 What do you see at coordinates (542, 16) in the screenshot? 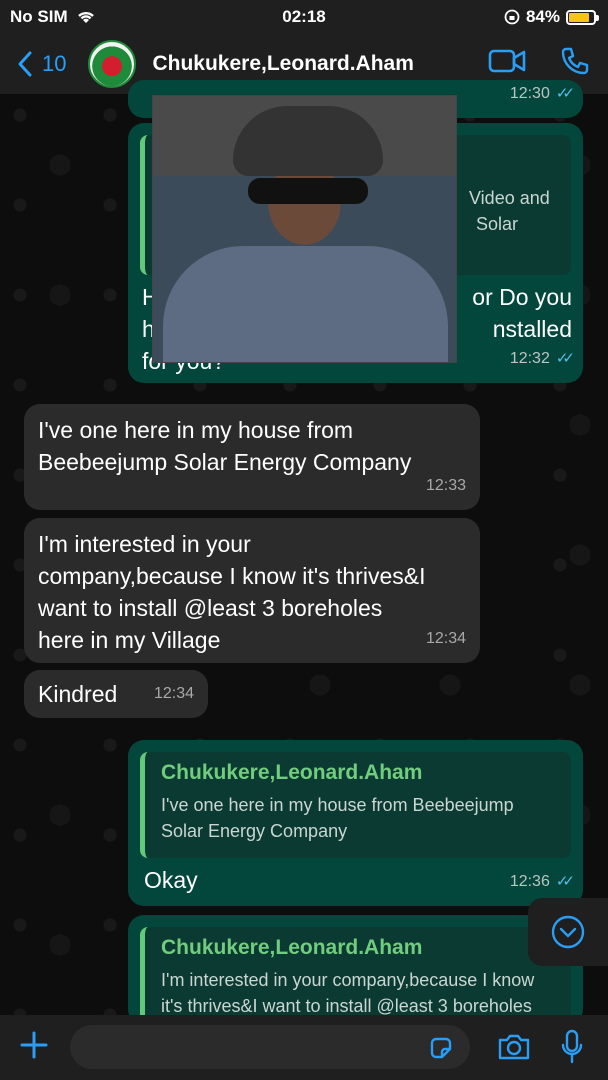
I see `battery-percent: 84%` at bounding box center [542, 16].